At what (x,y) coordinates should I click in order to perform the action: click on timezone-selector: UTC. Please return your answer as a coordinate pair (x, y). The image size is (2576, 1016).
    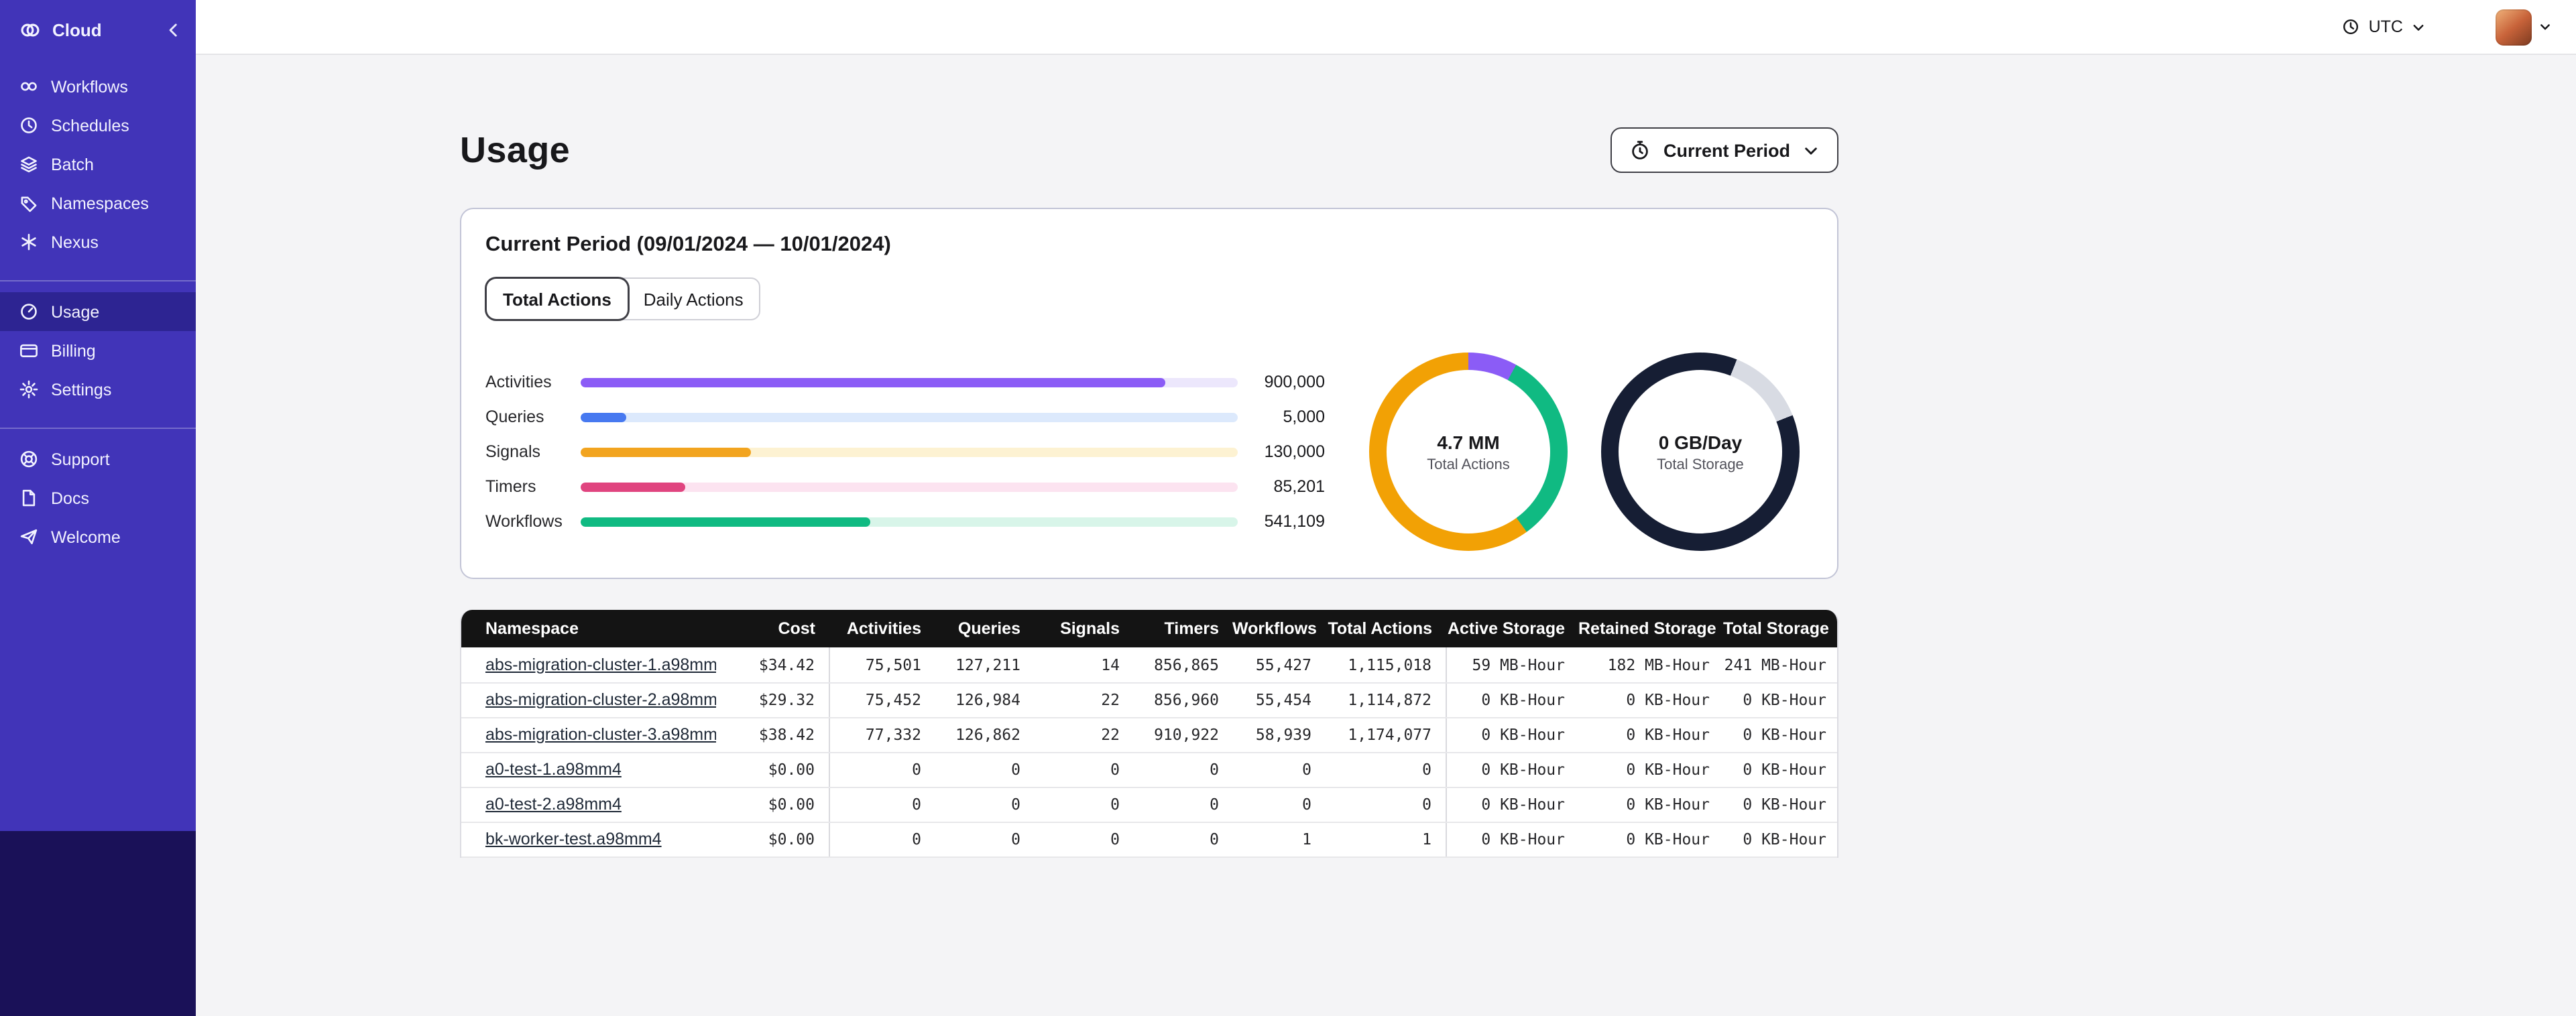
    Looking at the image, I should click on (2384, 26).